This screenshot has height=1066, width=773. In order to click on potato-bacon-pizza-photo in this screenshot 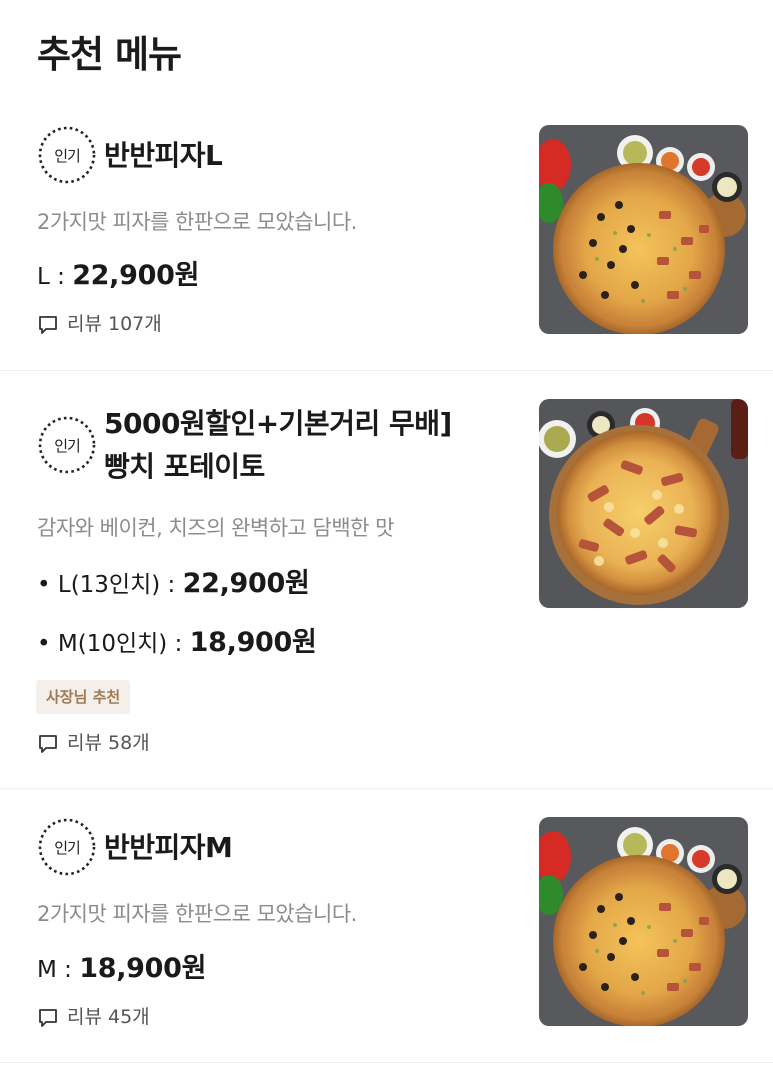, I will do `click(643, 503)`.